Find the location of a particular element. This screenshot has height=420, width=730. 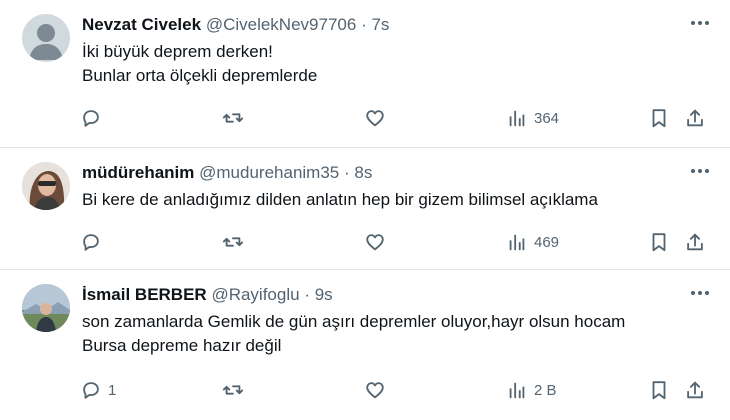

tweet-header: müdürehanim @mudurehanim35 · 8s is located at coordinates (227, 173).